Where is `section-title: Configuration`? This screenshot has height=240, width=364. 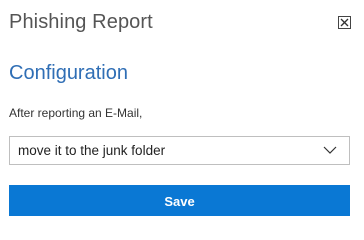 section-title: Configuration is located at coordinates (68, 73).